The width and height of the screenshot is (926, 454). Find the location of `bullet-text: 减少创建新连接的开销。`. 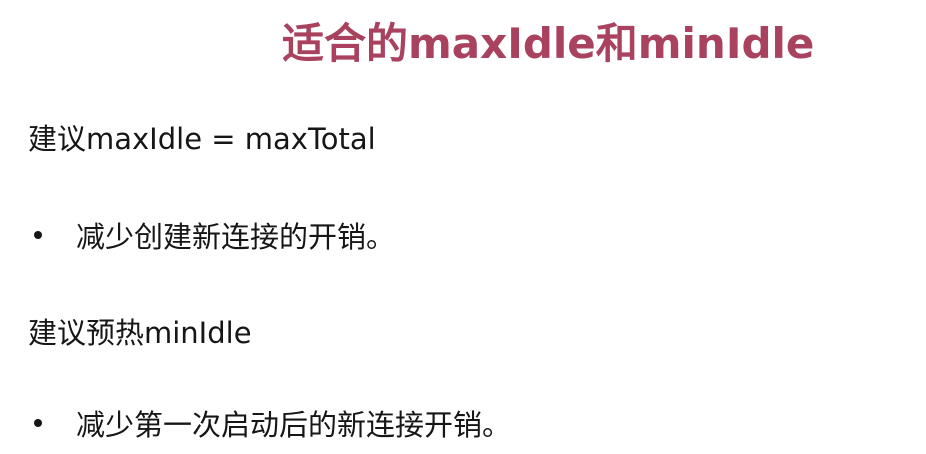

bullet-text: 减少创建新连接的开销。 is located at coordinates (236, 237).